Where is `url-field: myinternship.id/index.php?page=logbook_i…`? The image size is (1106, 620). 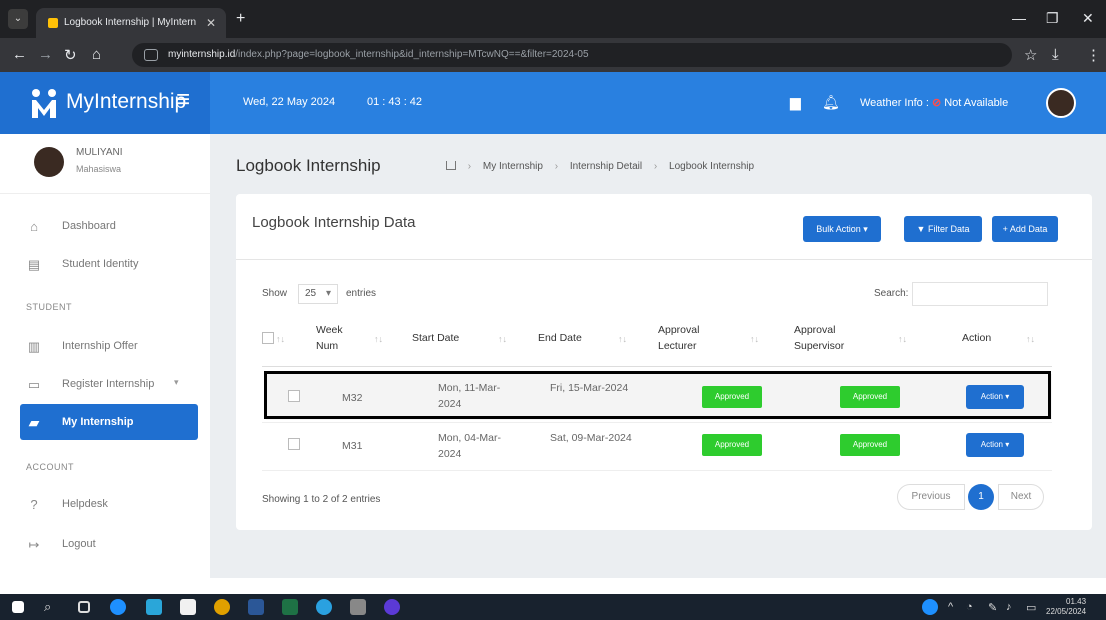
url-field: myinternship.id/index.php?page=logbook_i… is located at coordinates (572, 55).